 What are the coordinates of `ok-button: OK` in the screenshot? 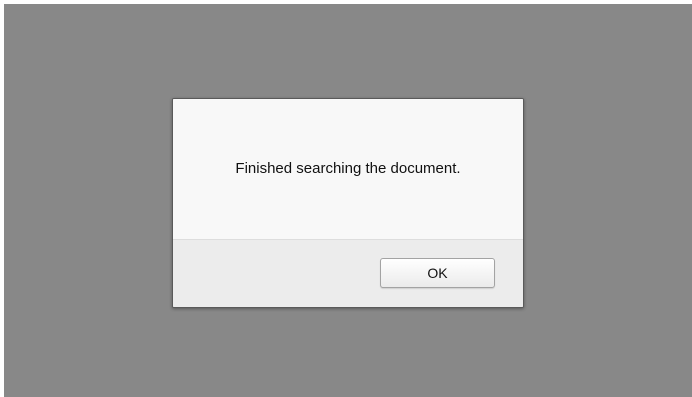 It's located at (437, 273).